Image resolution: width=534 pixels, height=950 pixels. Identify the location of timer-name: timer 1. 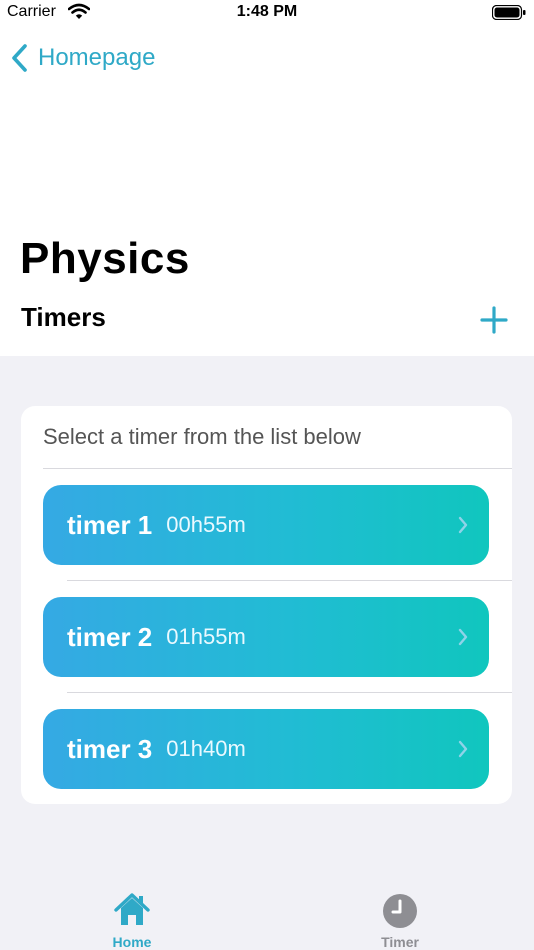
(110, 524).